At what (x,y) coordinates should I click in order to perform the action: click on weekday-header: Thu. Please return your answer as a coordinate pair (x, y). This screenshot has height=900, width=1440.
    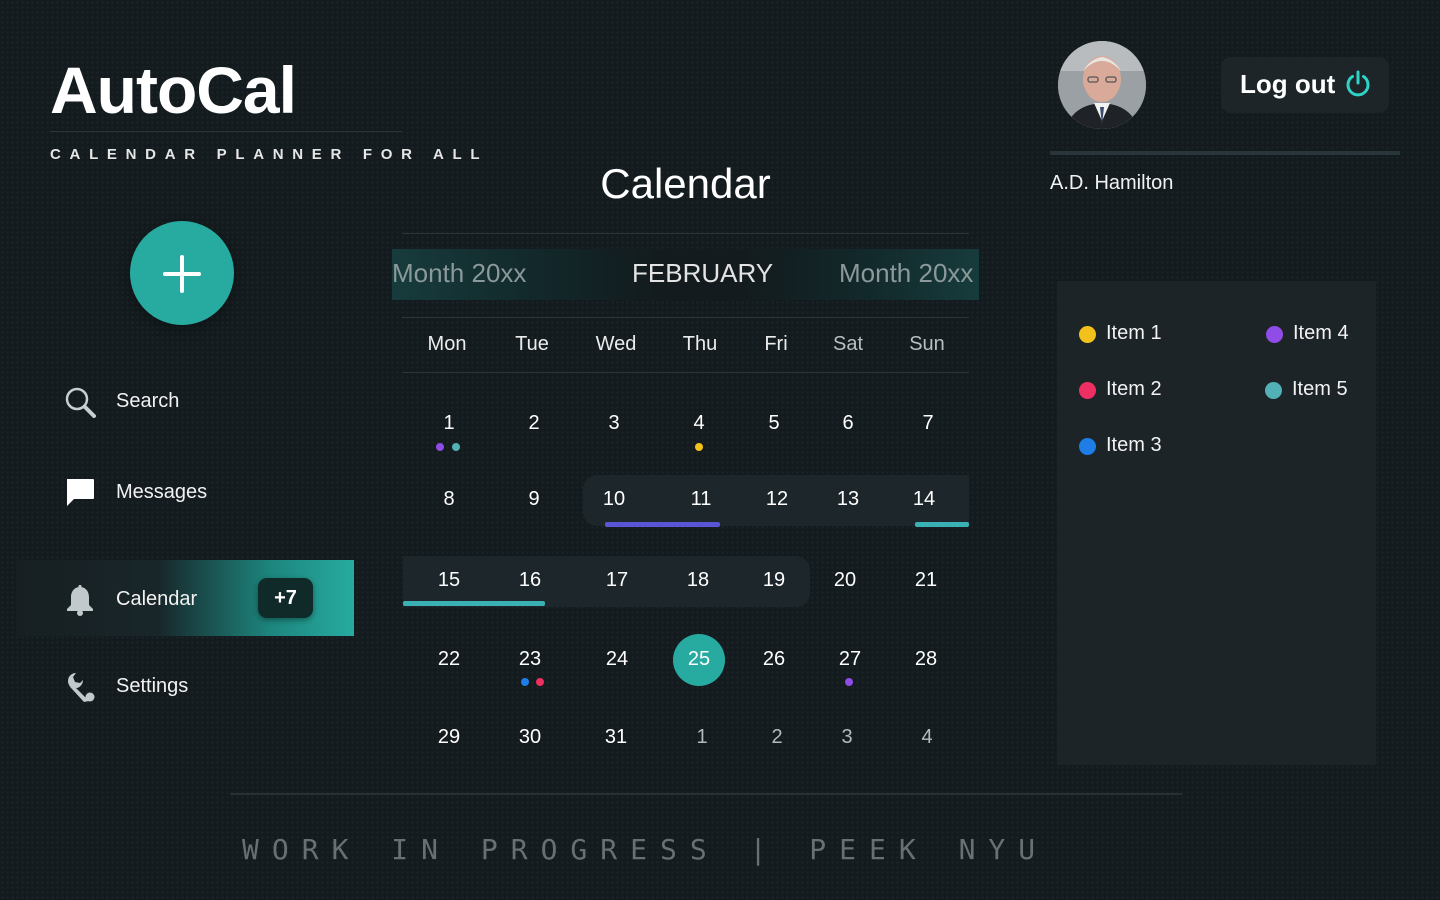
    Looking at the image, I should click on (700, 344).